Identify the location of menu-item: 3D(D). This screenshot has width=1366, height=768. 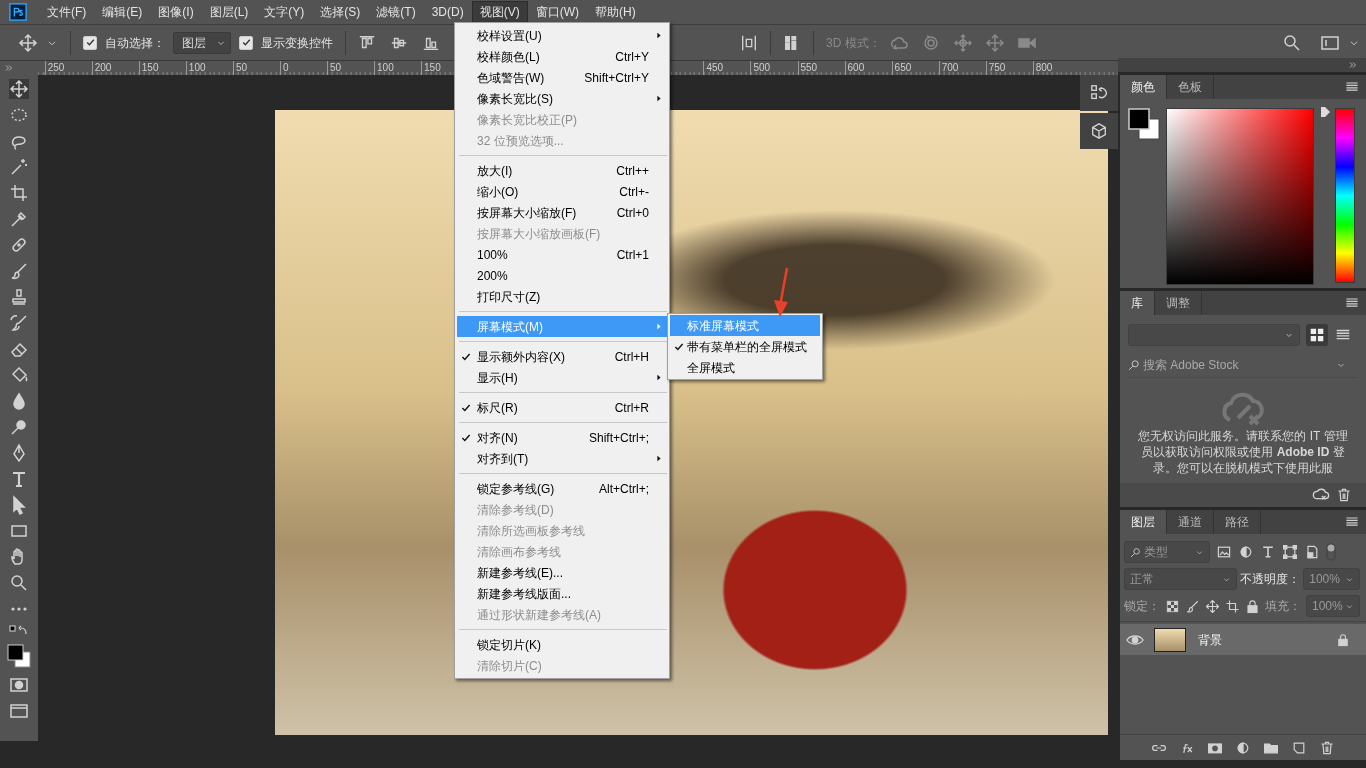
(447, 12).